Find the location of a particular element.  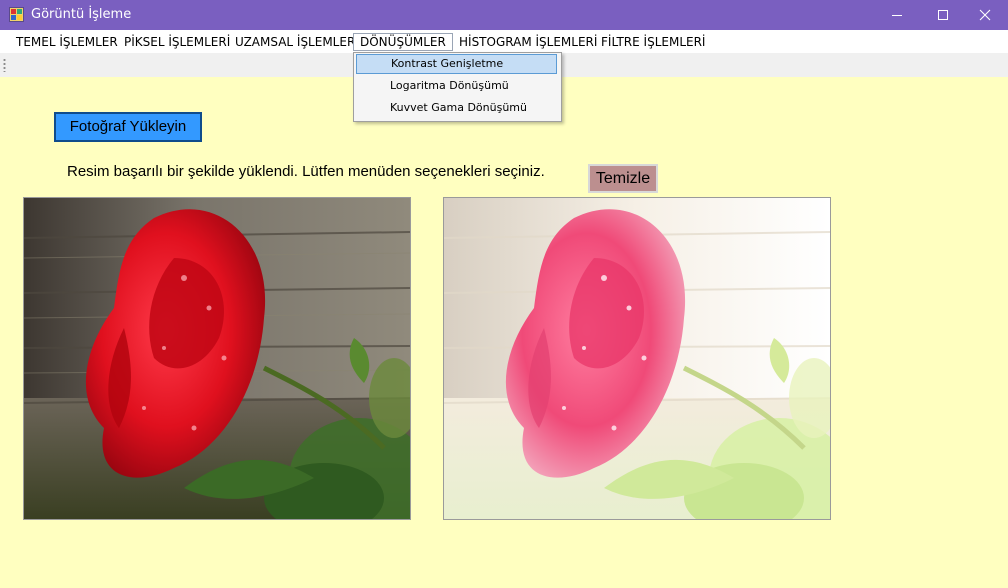

dropdown-item-kontrast-genisletme: Kontrast Genişletme is located at coordinates (456, 64).